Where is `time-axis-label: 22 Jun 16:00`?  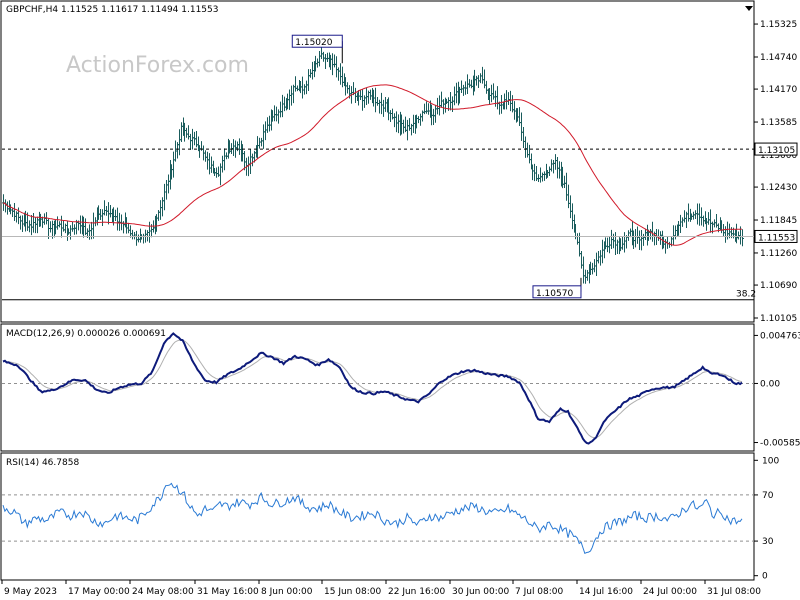 time-axis-label: 22 Jun 16:00 is located at coordinates (416, 592).